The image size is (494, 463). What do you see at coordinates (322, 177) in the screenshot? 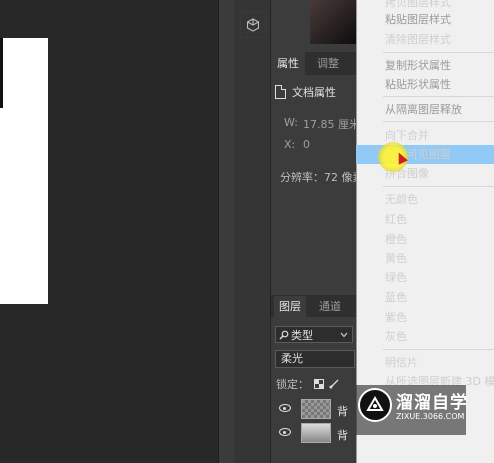
I see `resolution-text: 分辨率：72 像素` at bounding box center [322, 177].